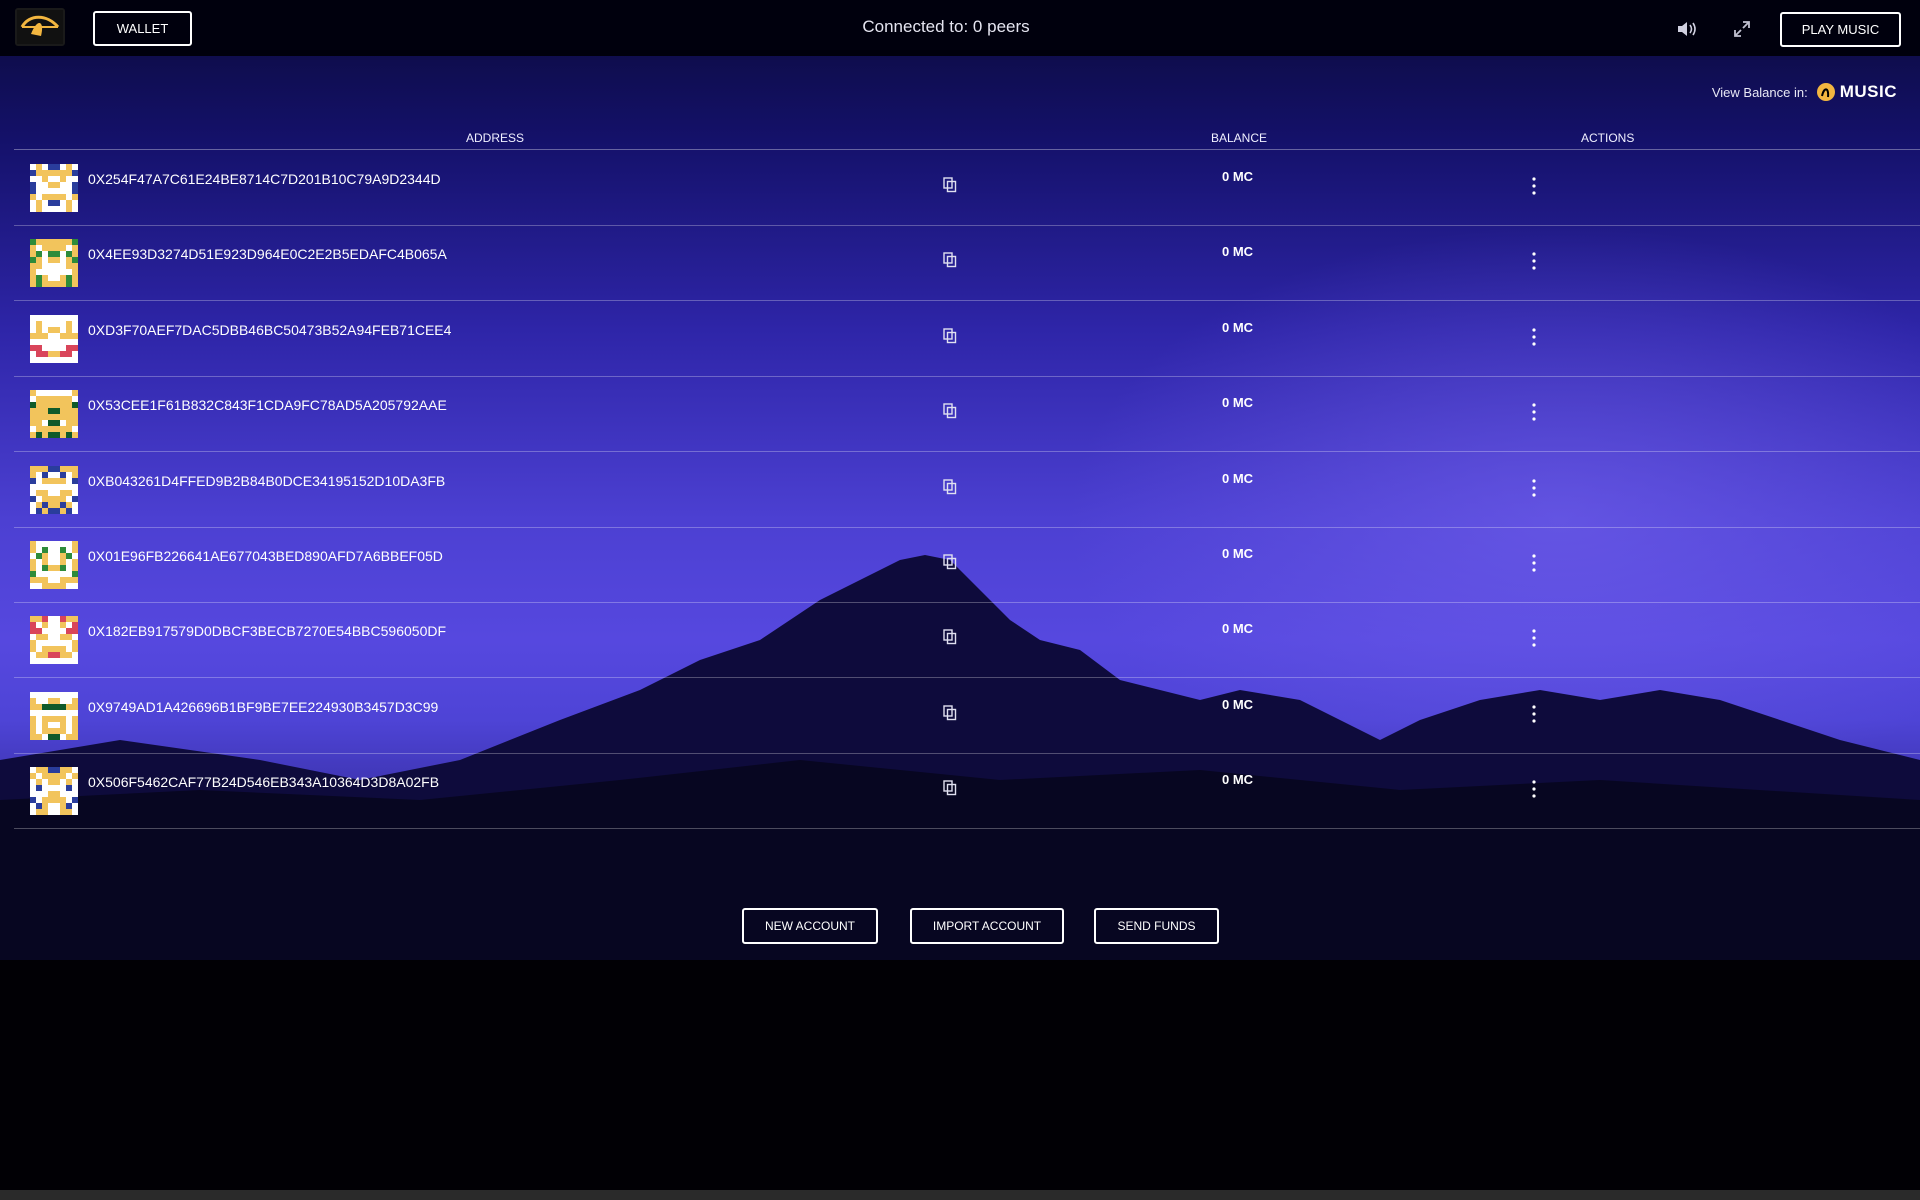 This screenshot has height=1200, width=1920. Describe the element at coordinates (495, 138) in the screenshot. I see `address-column-header: ADDRESS` at that location.